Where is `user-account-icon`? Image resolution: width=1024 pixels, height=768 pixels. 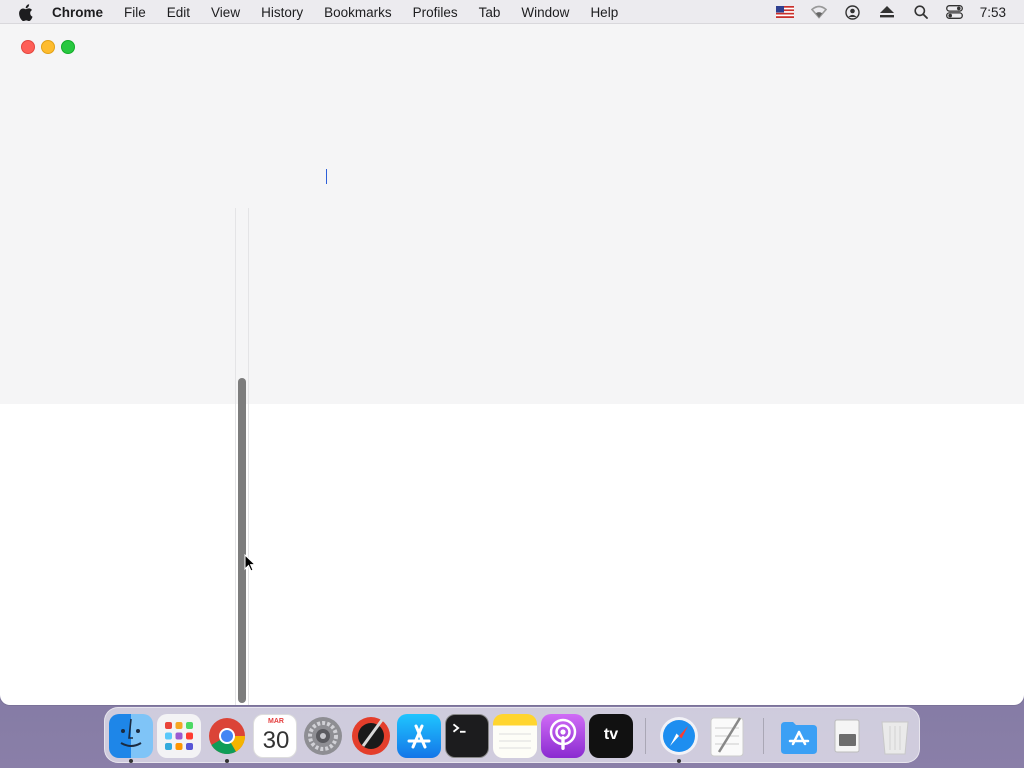
user-account-icon is located at coordinates (853, 12).